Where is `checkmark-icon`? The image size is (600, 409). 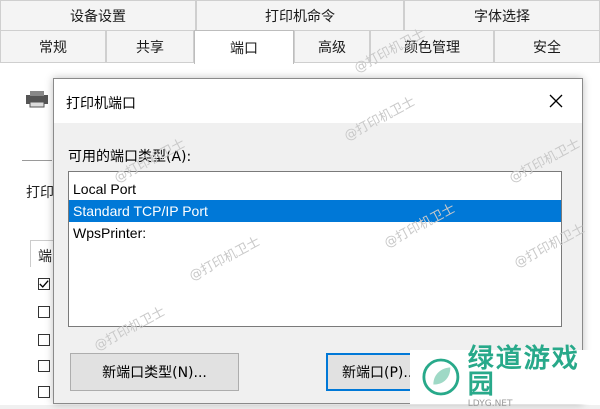
checkmark-icon is located at coordinates (44, 284).